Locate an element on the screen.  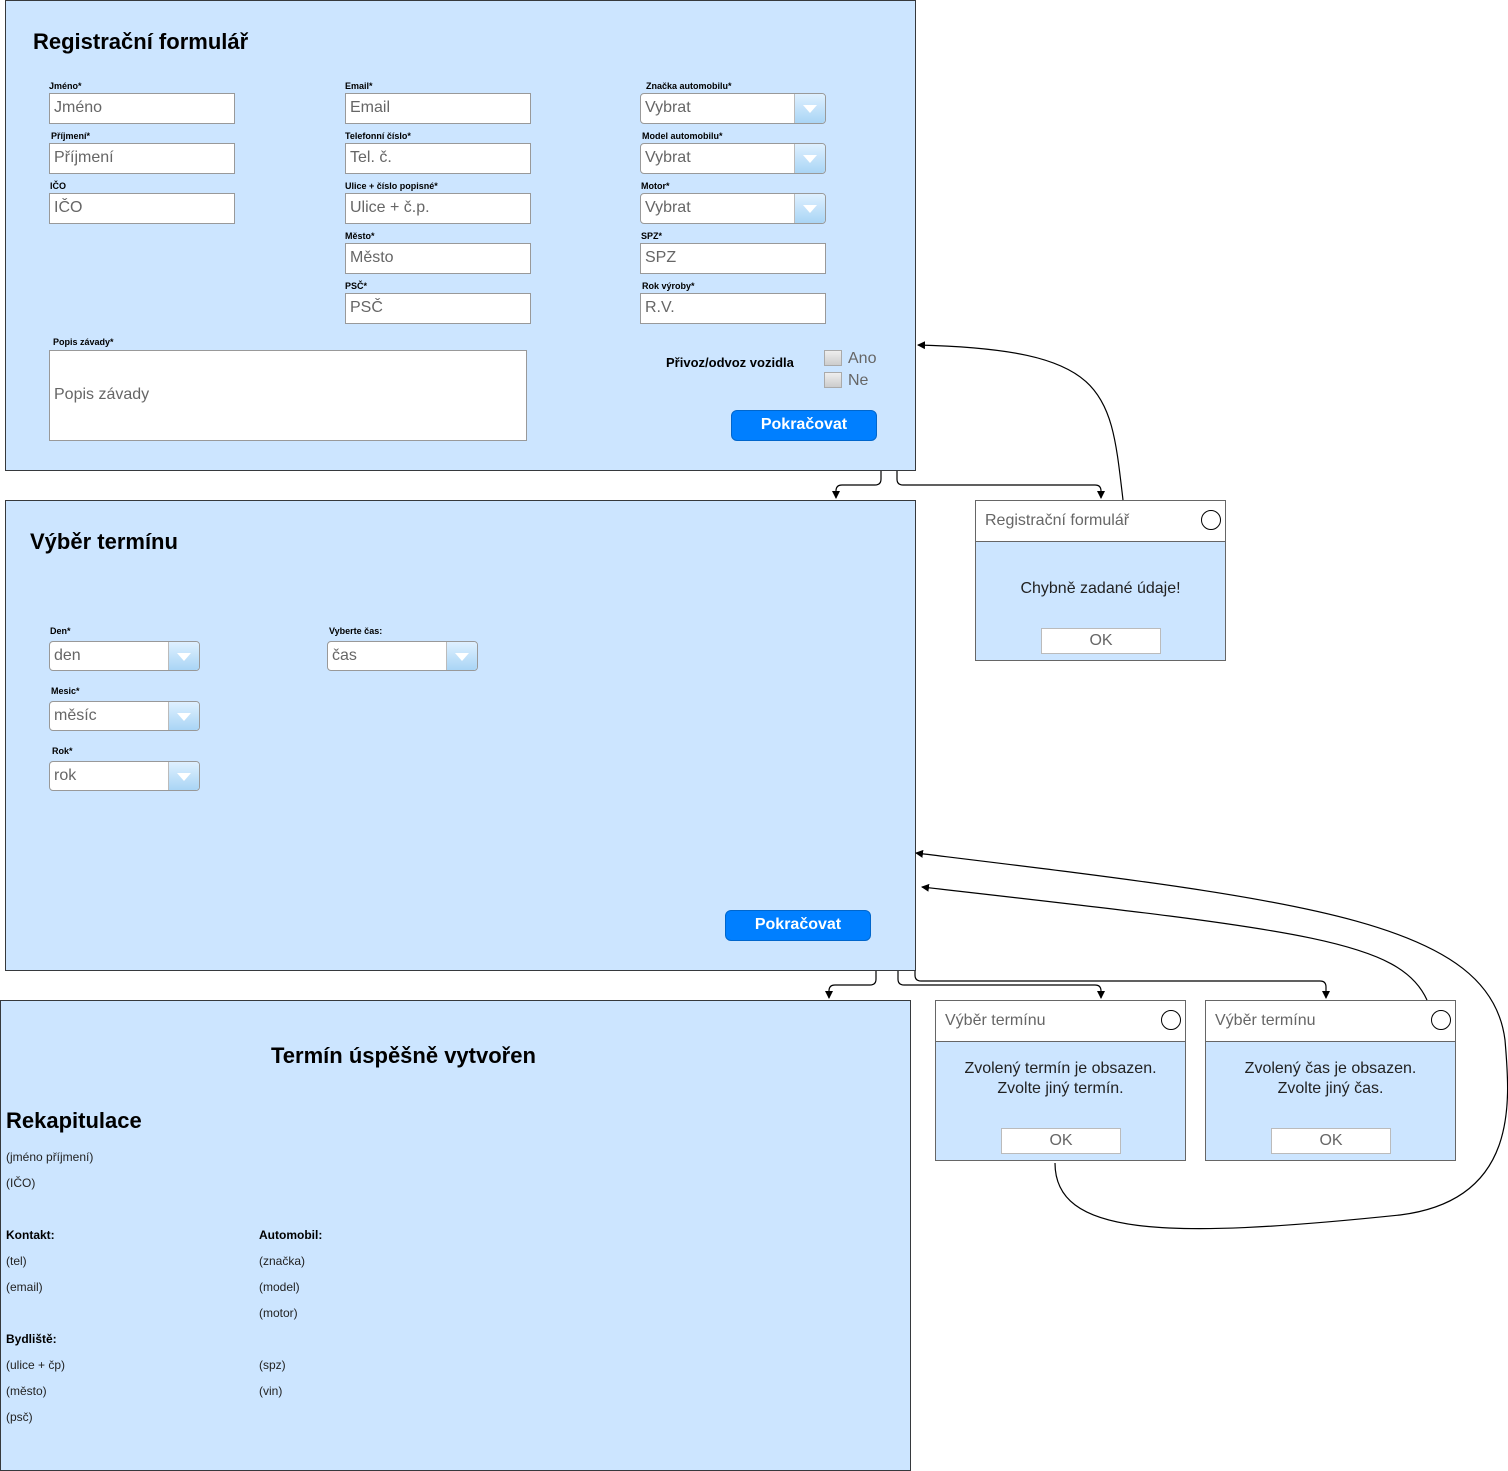
connector-reg-to-error is located at coordinates (1000, 485).